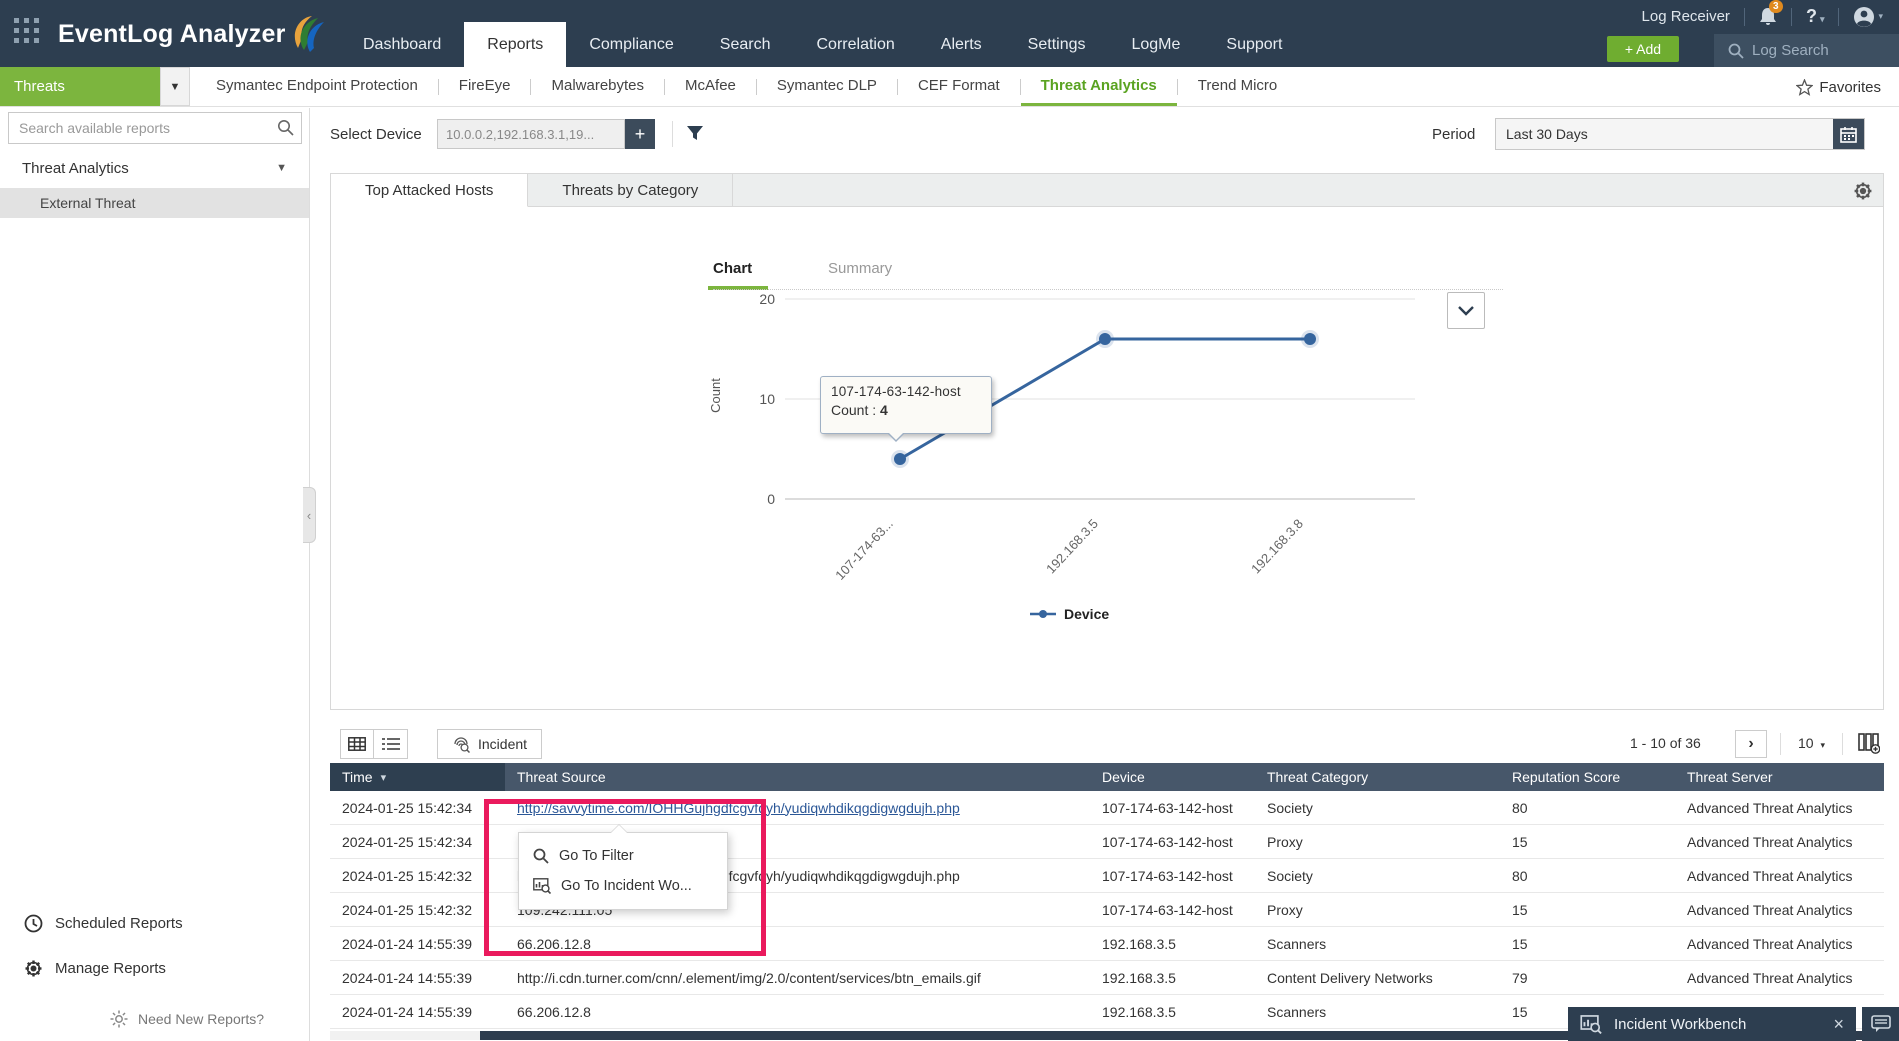 Image resolution: width=1899 pixels, height=1041 pixels. What do you see at coordinates (695, 133) in the screenshot?
I see `filter-funnel-icon` at bounding box center [695, 133].